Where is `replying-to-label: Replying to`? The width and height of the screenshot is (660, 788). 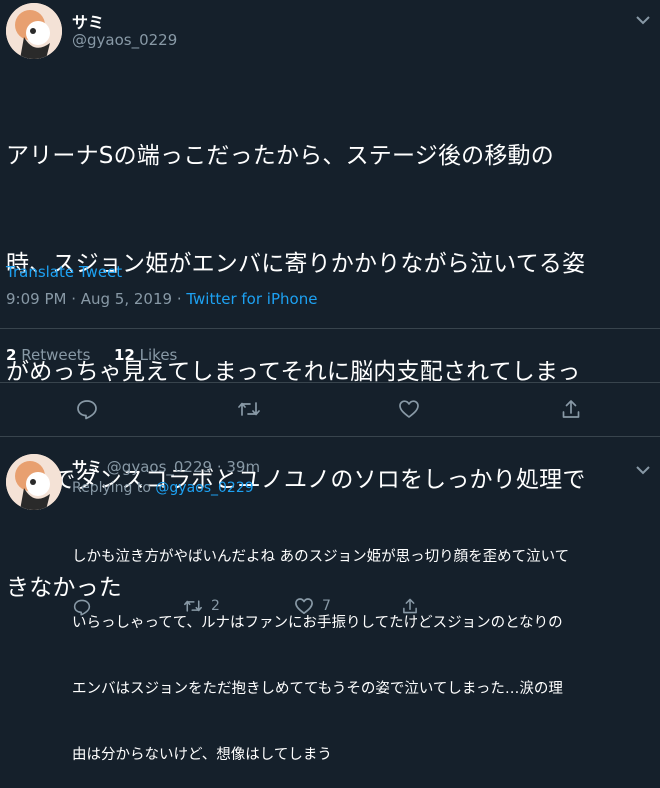
replying-to-label: Replying to is located at coordinates (114, 488).